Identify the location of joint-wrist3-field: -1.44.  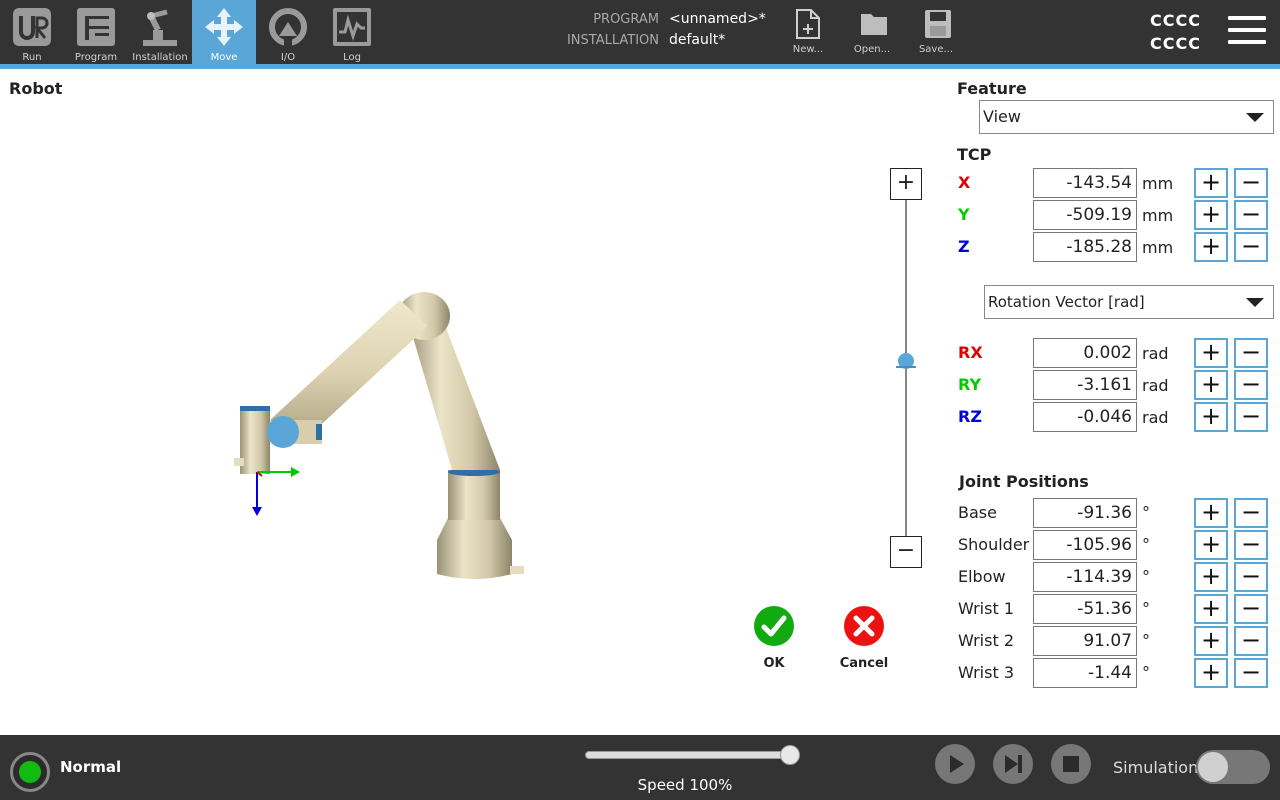
(1085, 673).